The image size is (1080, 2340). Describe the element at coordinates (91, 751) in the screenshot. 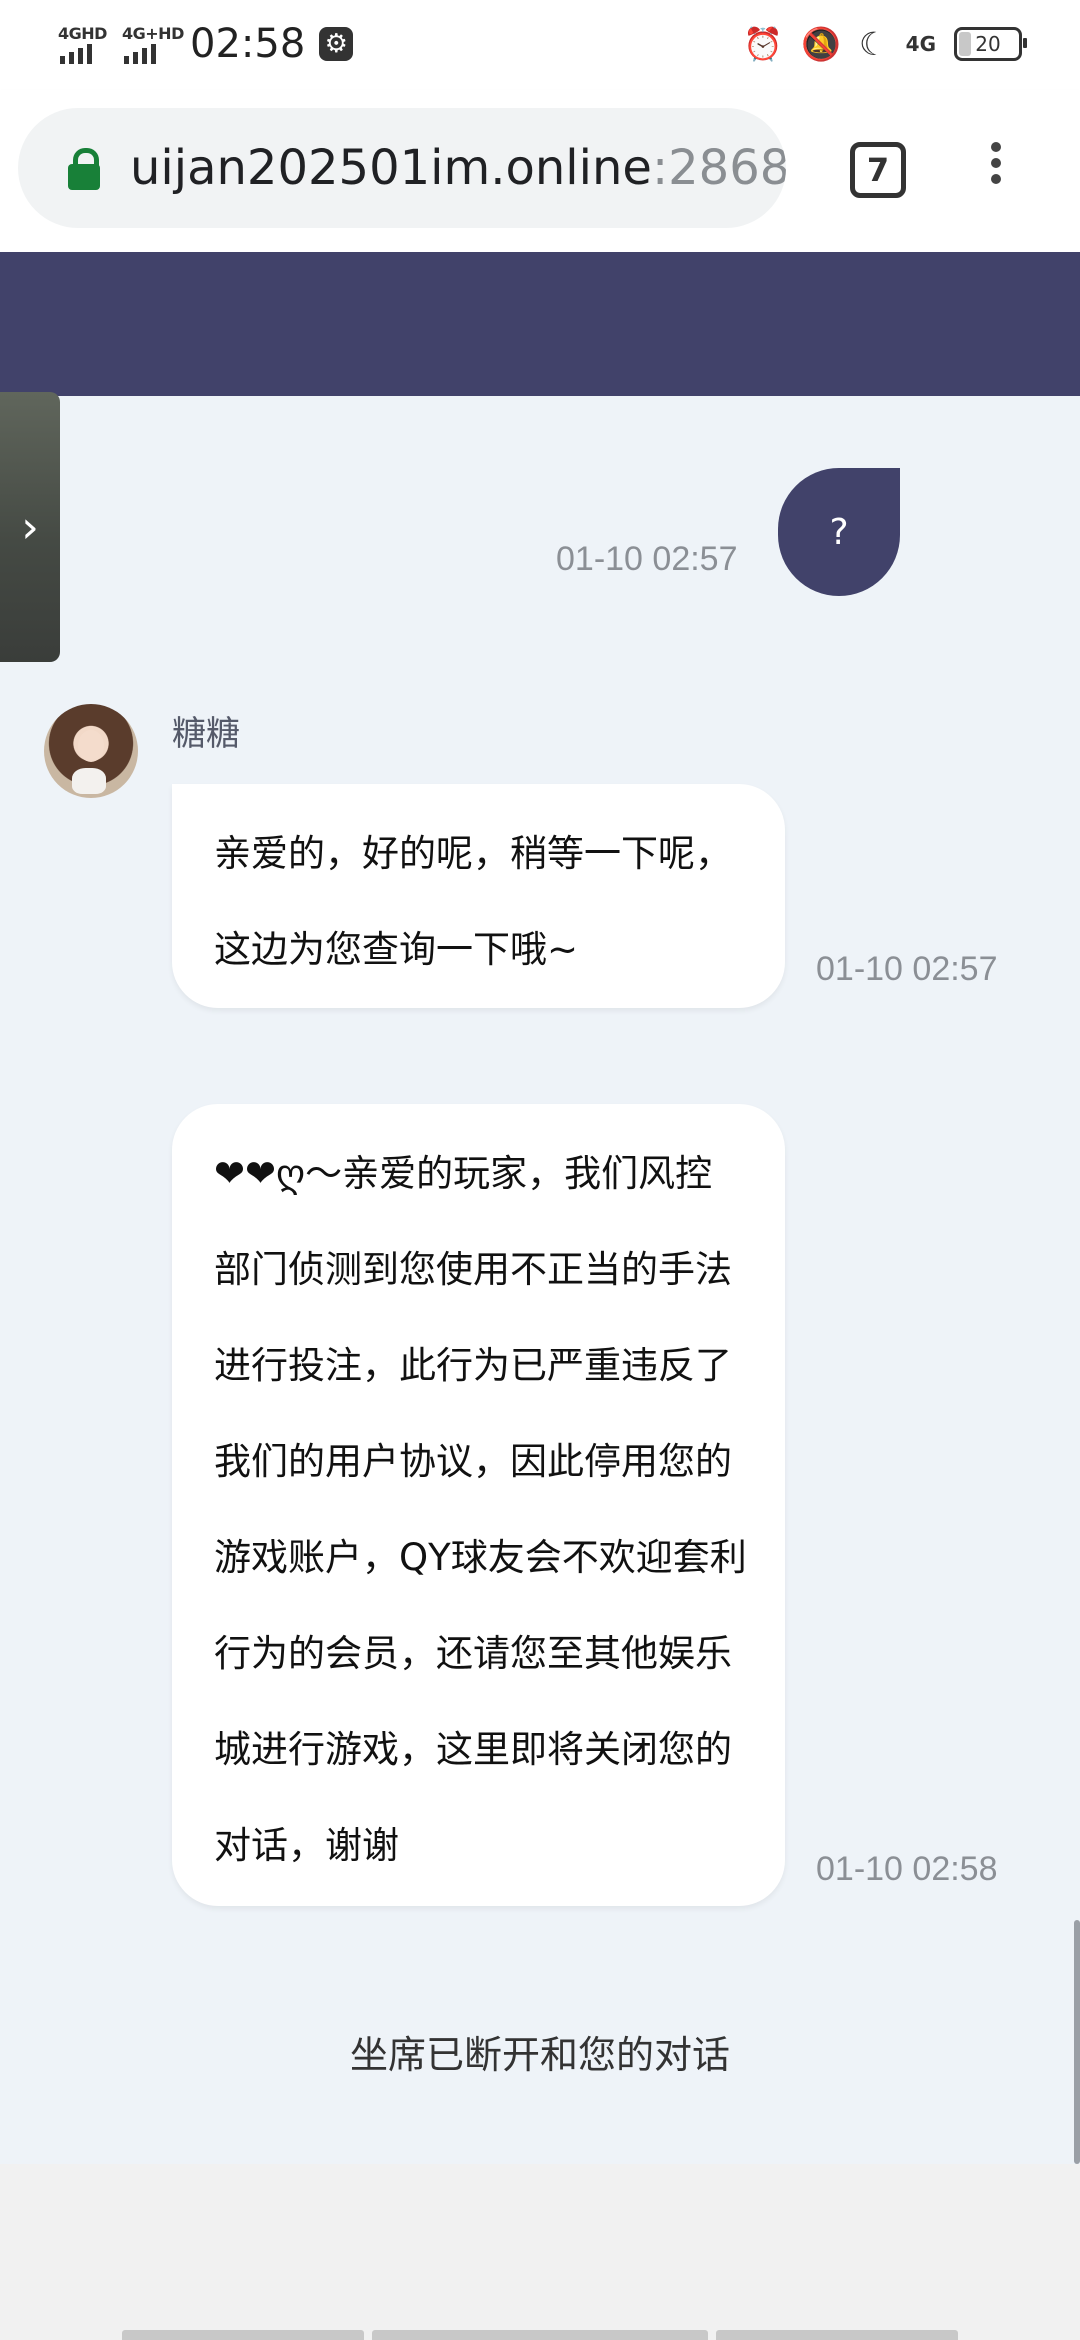

I see `agent-avatar` at that location.